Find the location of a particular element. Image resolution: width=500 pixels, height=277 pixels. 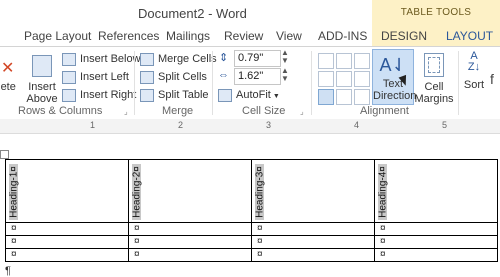

table-header-cell: Heading-2¤ is located at coordinates (190, 191).